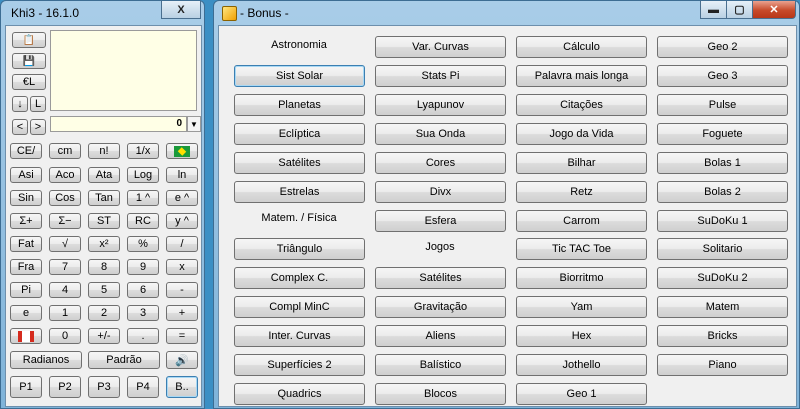  I want to click on satelites-astro-button: Satélites, so click(299, 163).